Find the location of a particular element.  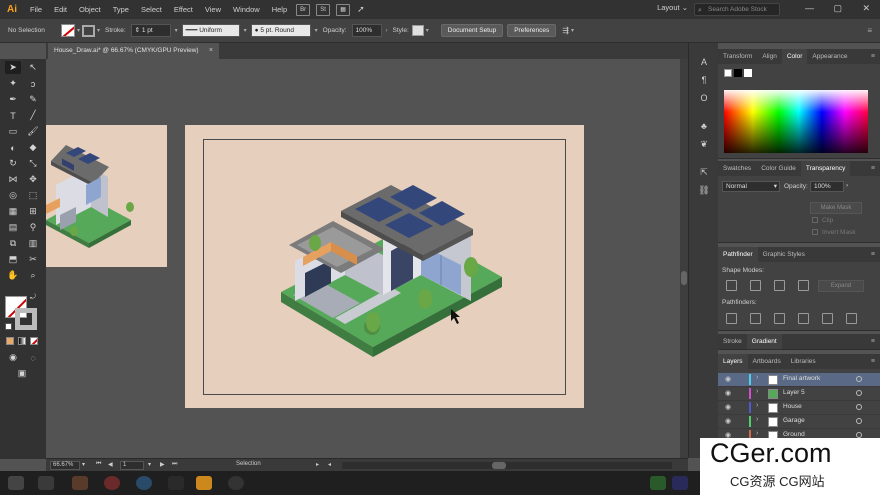

make-mask-button: Make Mask is located at coordinates (836, 208).